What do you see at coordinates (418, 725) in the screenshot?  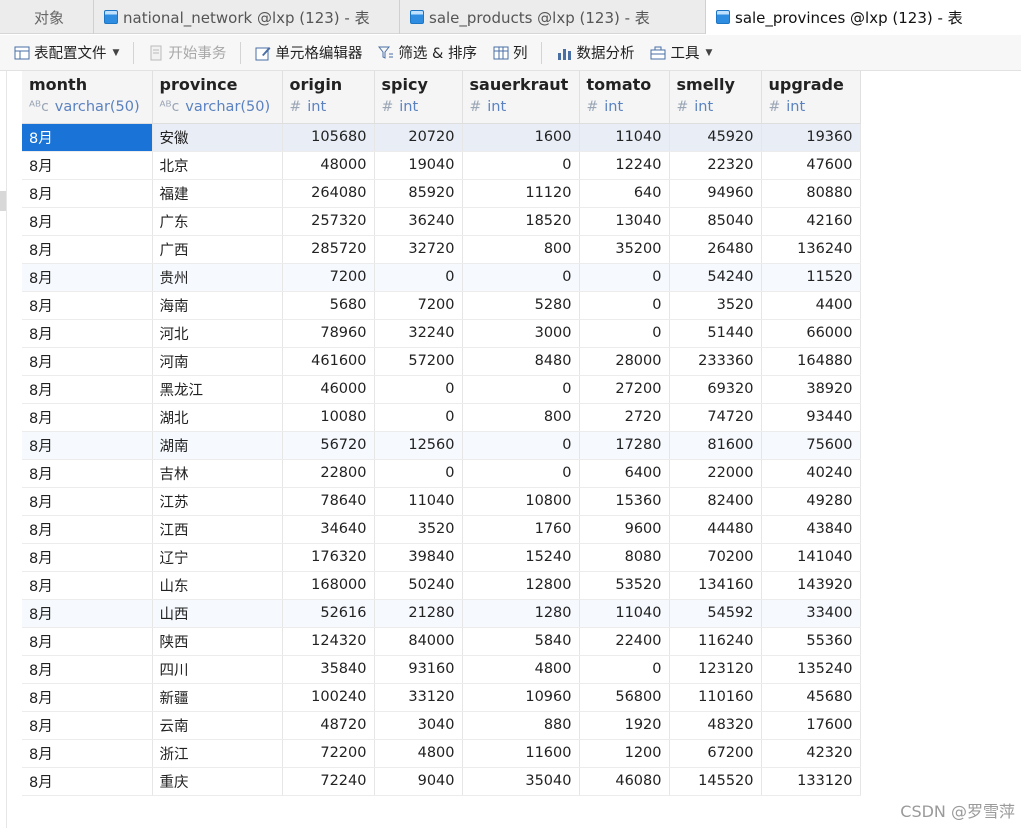 I see `cell-spicy: 3040` at bounding box center [418, 725].